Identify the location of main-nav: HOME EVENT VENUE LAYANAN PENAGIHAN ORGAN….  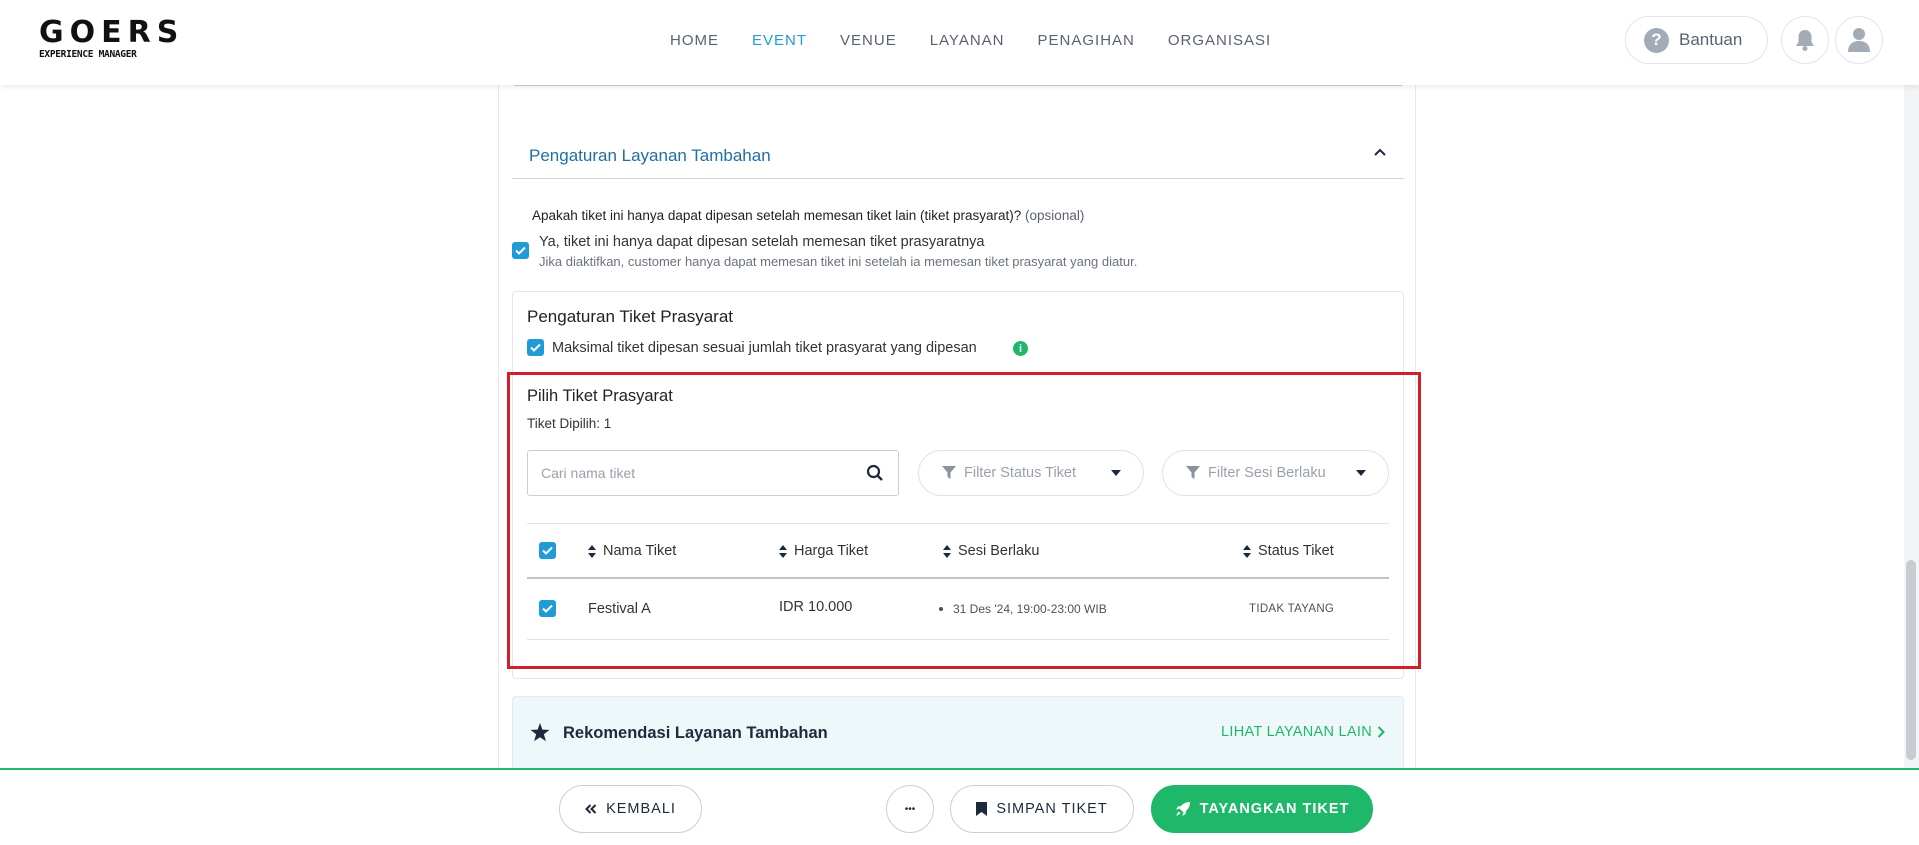
(987, 40).